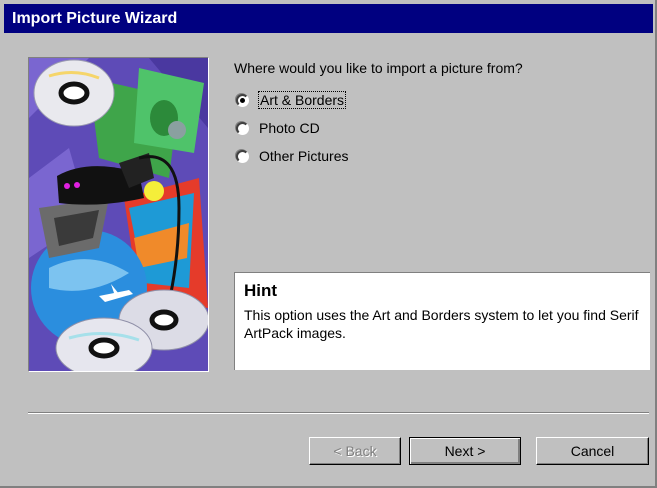  I want to click on button-separator, so click(338, 413).